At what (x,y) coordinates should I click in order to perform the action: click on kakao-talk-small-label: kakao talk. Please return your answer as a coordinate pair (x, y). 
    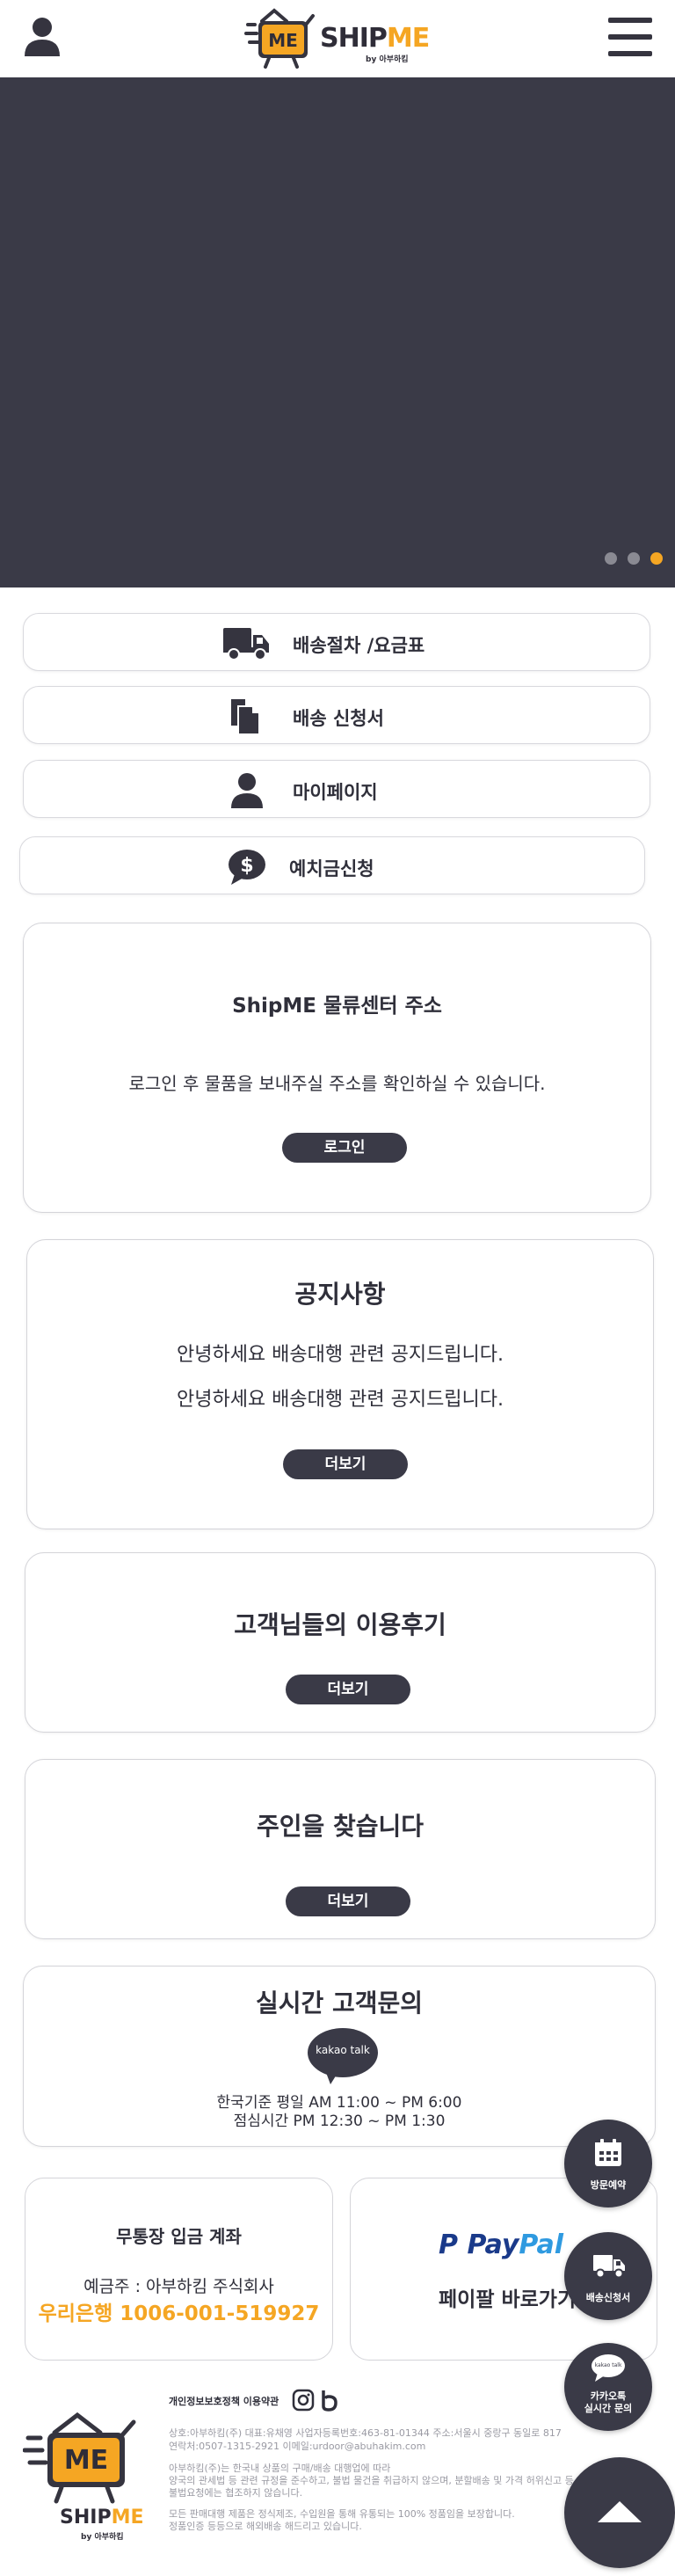
    Looking at the image, I should click on (608, 2365).